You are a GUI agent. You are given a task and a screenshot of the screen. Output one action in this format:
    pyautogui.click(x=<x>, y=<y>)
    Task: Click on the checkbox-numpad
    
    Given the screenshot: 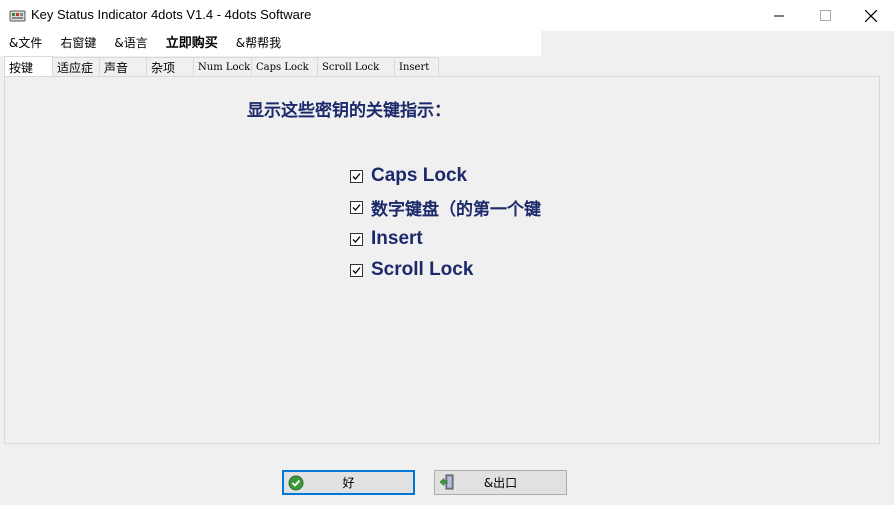 What is the action you would take?
    pyautogui.click(x=356, y=207)
    